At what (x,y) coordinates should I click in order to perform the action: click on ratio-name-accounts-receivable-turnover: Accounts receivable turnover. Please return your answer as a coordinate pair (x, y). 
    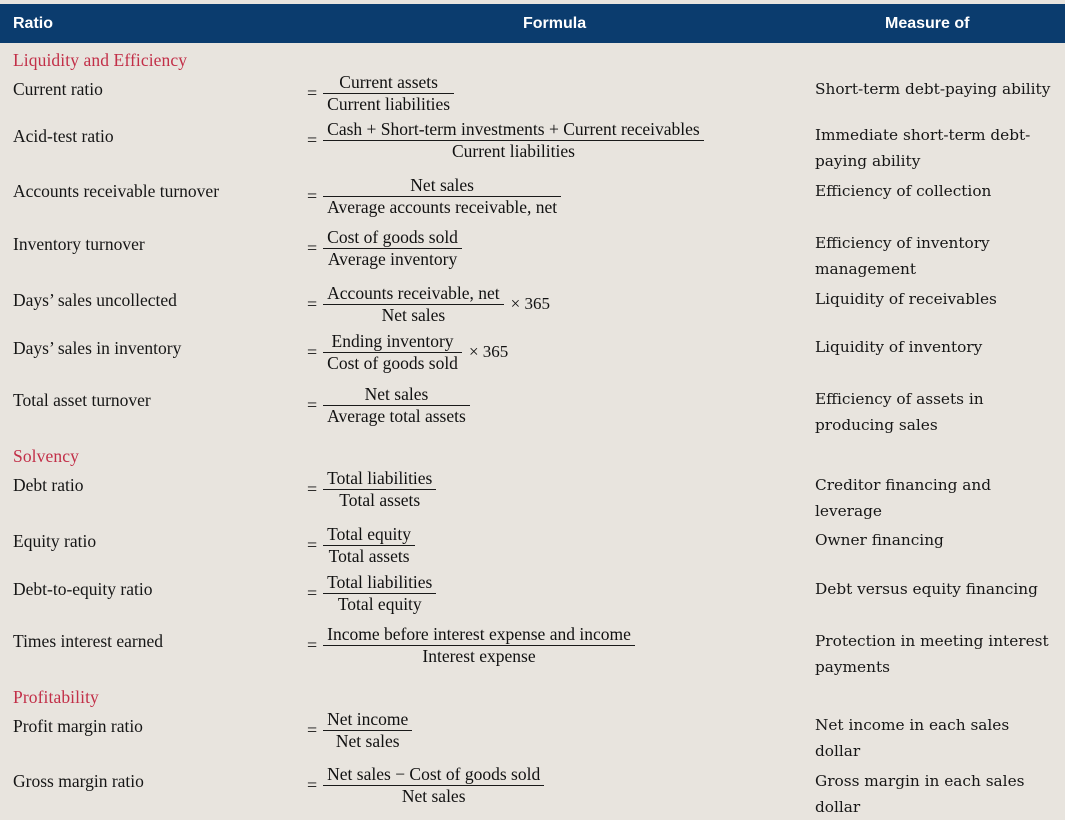
    Looking at the image, I should click on (116, 191).